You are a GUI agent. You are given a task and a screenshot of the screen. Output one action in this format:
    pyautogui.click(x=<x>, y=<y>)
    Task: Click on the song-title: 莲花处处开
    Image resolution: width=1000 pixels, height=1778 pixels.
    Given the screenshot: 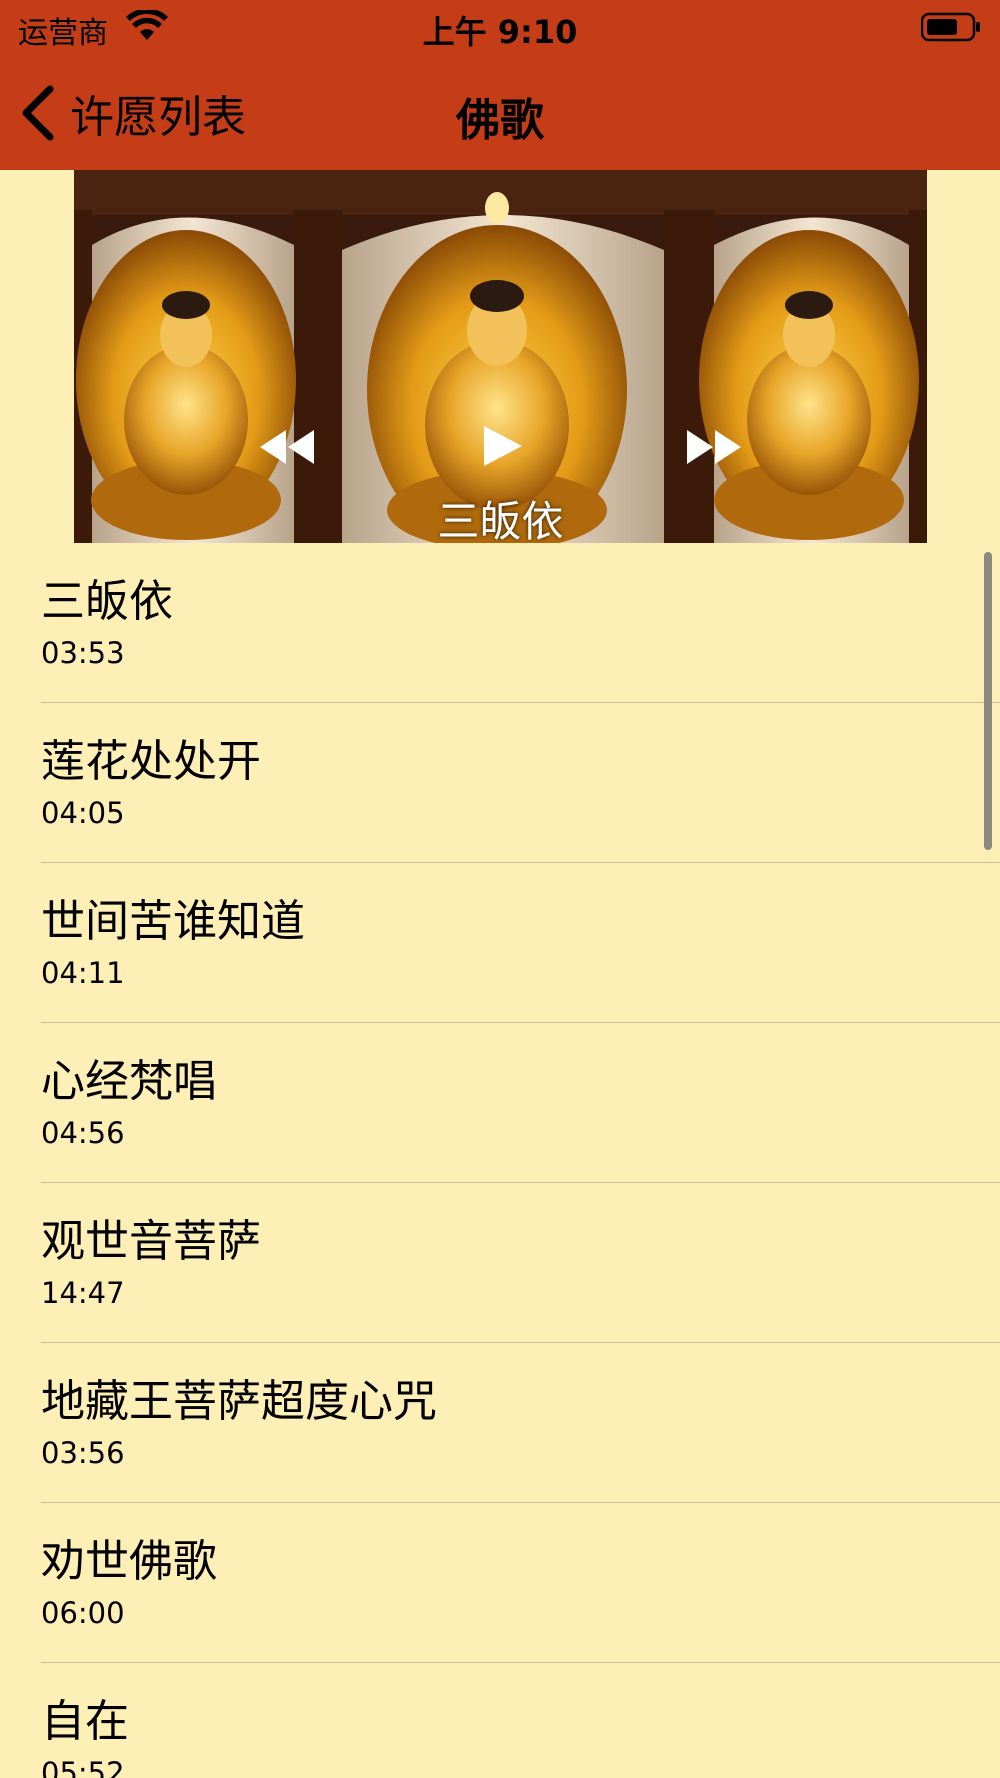 What is the action you would take?
    pyautogui.click(x=151, y=761)
    